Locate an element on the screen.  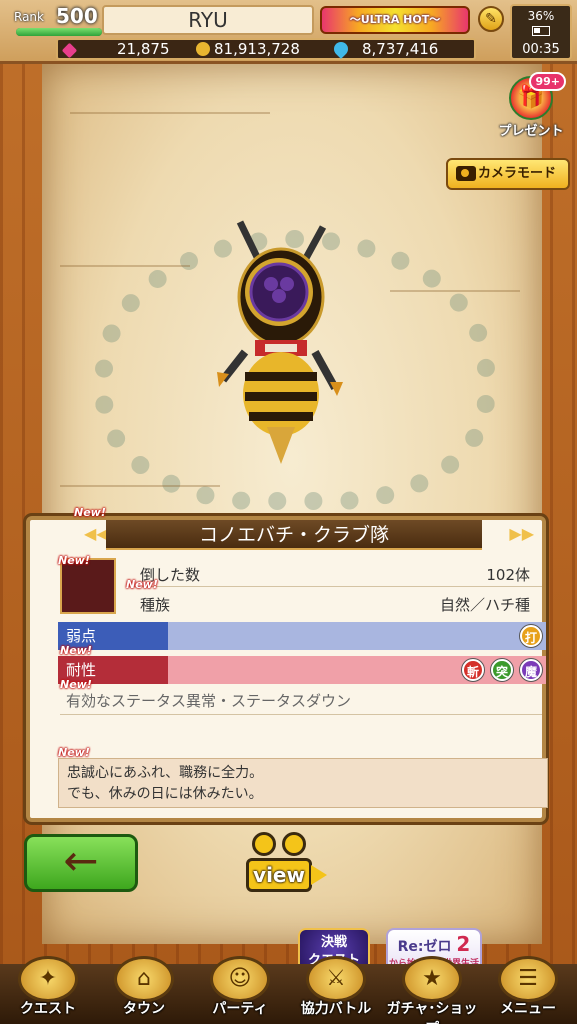
camera-mode-button: カメラモード is located at coordinates (508, 174).